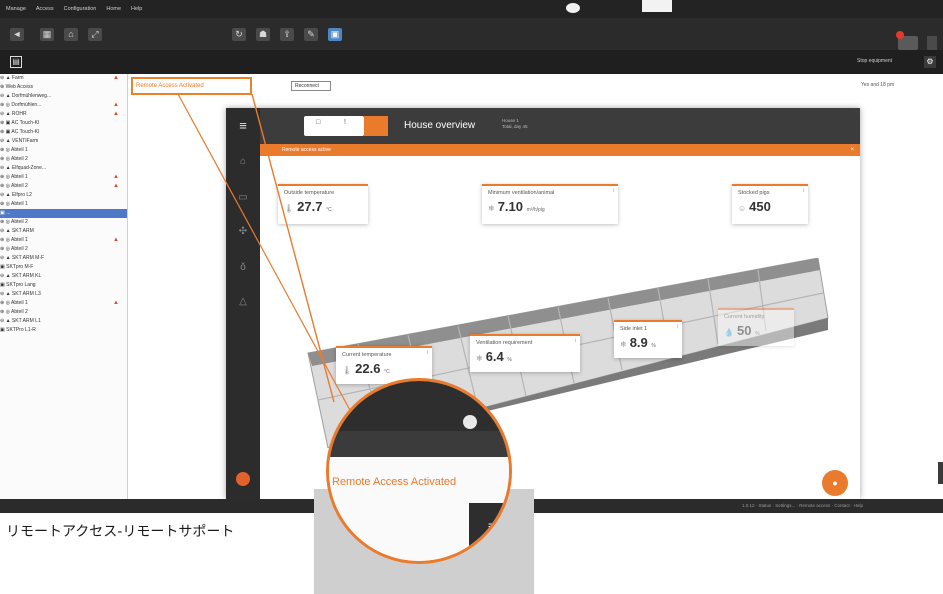 This screenshot has height=594, width=943. Describe the element at coordinates (63, 285) in the screenshot. I see `tree-item: ▣ SKTpro Lang` at that location.